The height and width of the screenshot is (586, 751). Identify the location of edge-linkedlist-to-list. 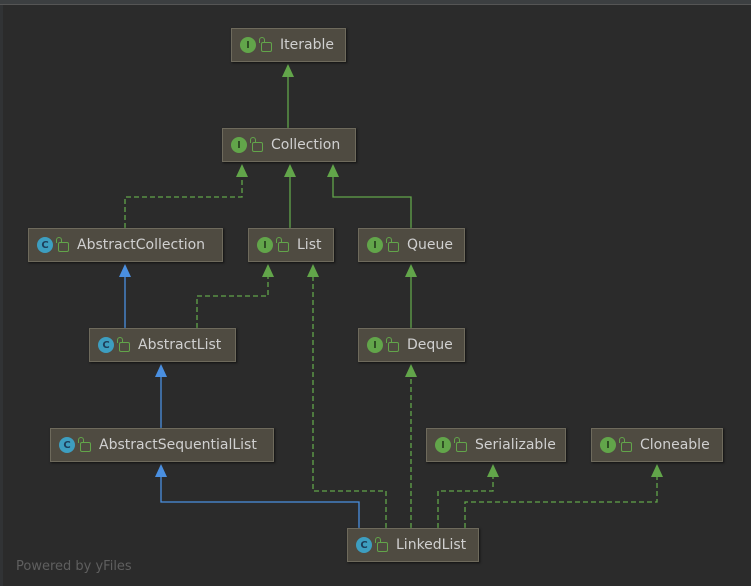
(347, 396).